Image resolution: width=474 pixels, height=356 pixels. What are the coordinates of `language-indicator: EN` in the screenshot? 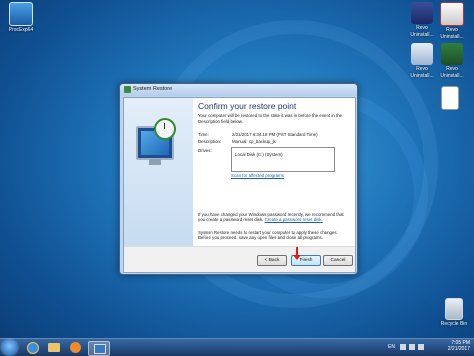 It's located at (391, 347).